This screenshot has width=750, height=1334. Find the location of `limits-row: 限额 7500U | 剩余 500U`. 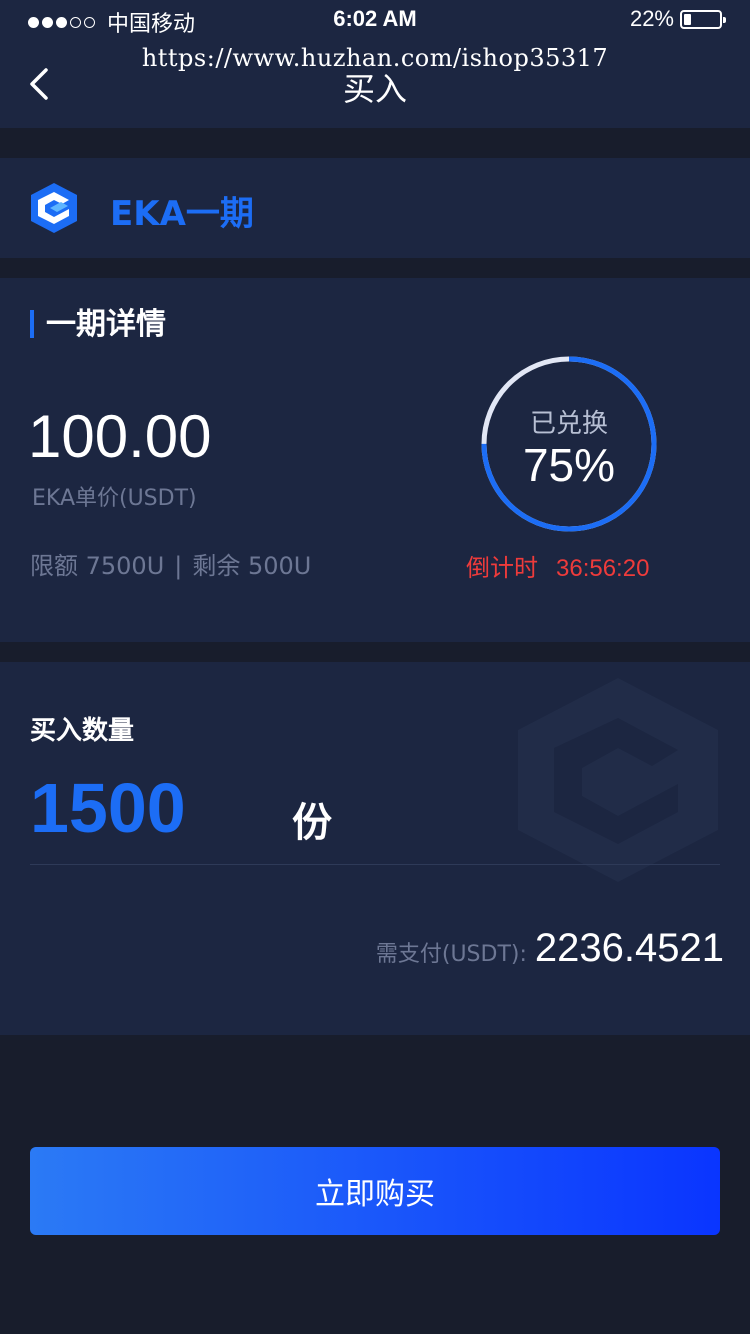

limits-row: 限额 7500U | 剩余 500U is located at coordinates (170, 563).